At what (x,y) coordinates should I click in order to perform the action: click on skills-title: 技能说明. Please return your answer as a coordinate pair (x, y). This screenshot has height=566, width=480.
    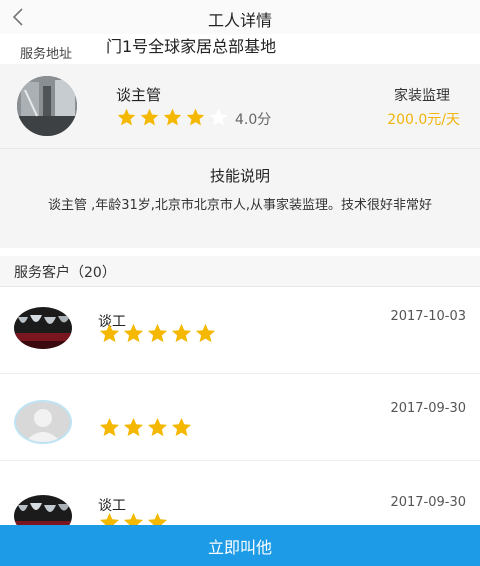
    Looking at the image, I should click on (239, 176).